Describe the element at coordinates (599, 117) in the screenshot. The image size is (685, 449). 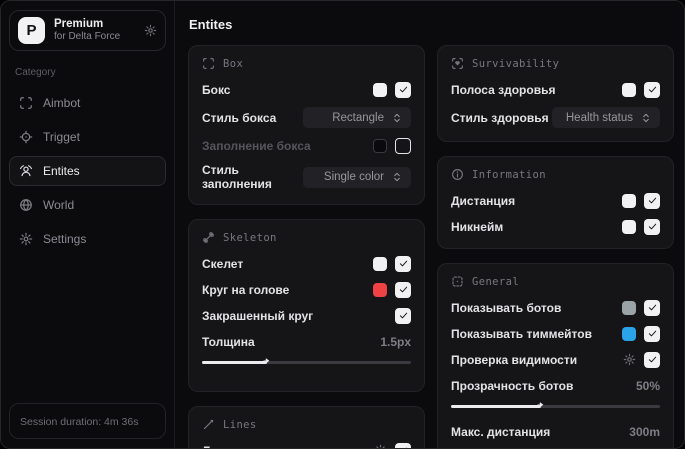
I see `dropdown-value: Health status` at that location.